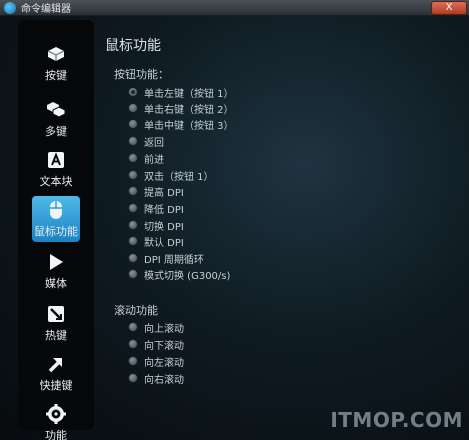  Describe the element at coordinates (46, 9) in the screenshot. I see `window-title: 命令编辑器` at that location.